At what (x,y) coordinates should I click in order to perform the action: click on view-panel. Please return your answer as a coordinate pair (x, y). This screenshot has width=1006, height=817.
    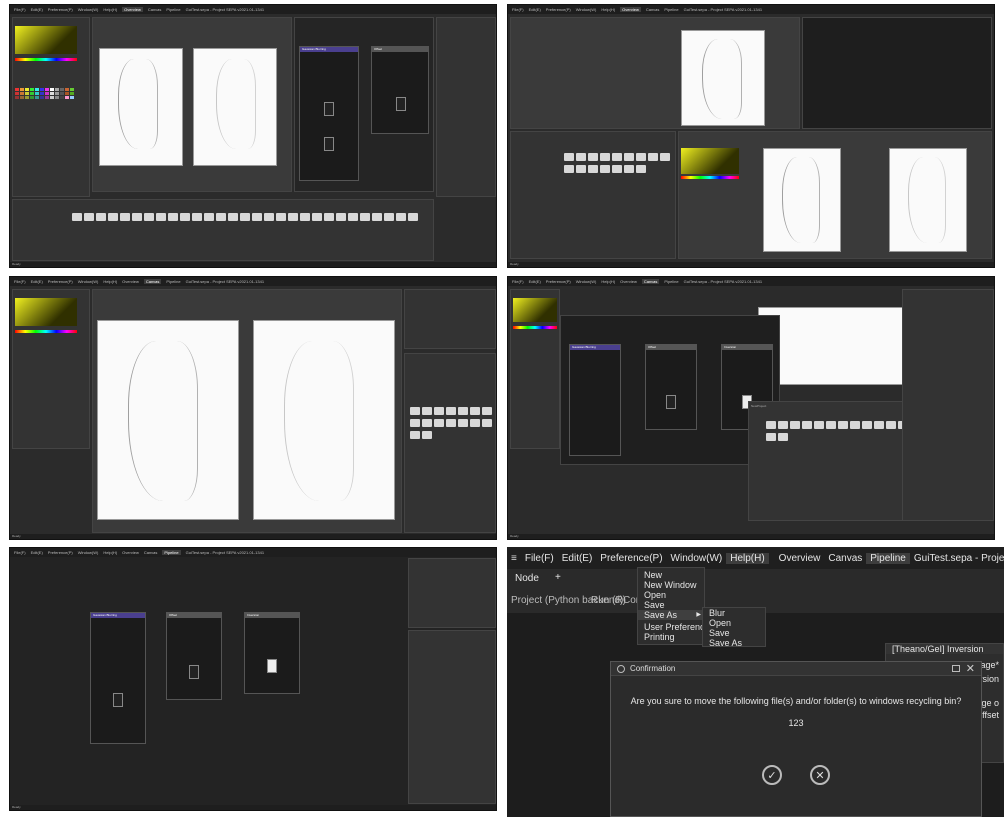
    Looking at the image, I should click on (247, 411).